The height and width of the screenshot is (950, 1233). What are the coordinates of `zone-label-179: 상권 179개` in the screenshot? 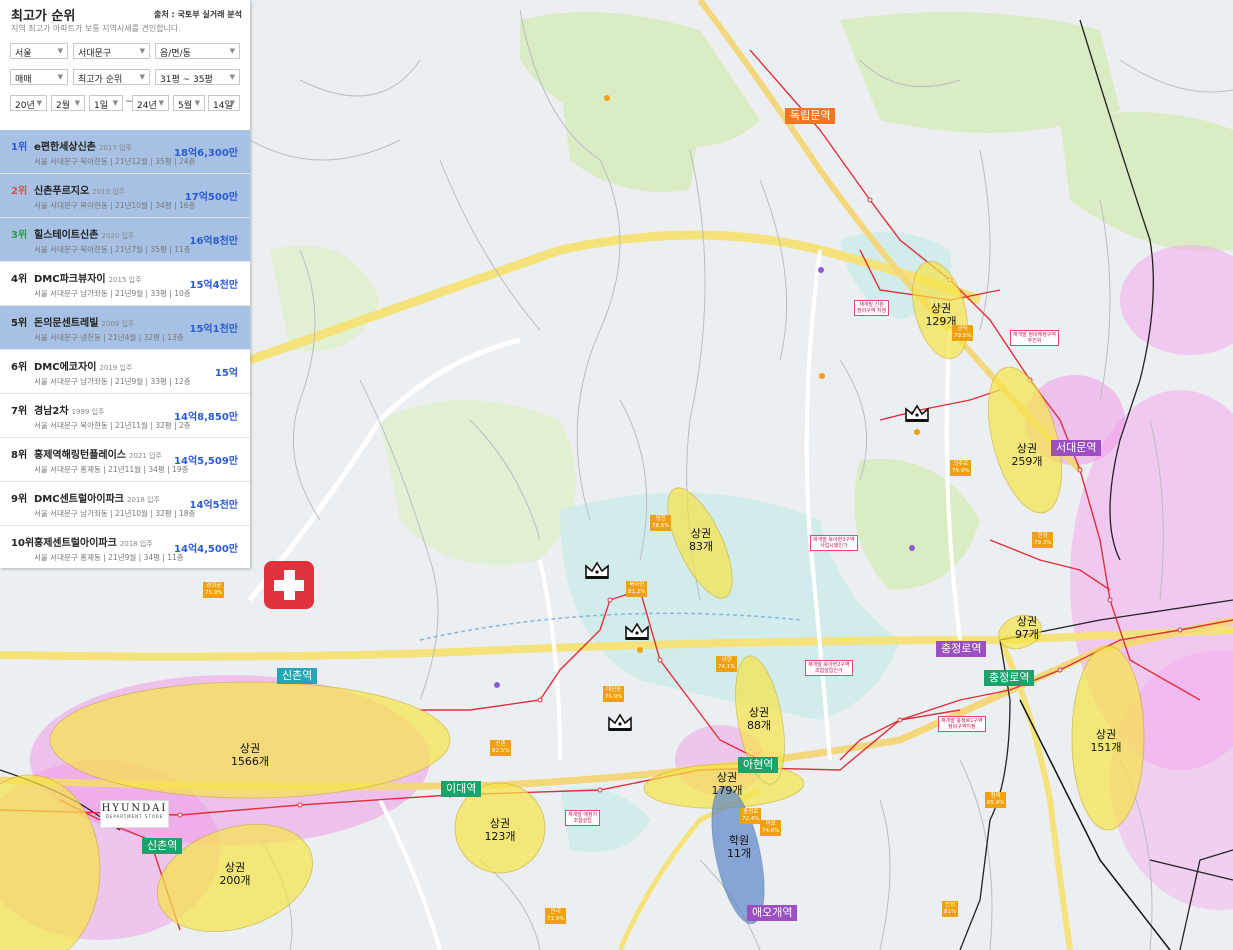 It's located at (727, 784).